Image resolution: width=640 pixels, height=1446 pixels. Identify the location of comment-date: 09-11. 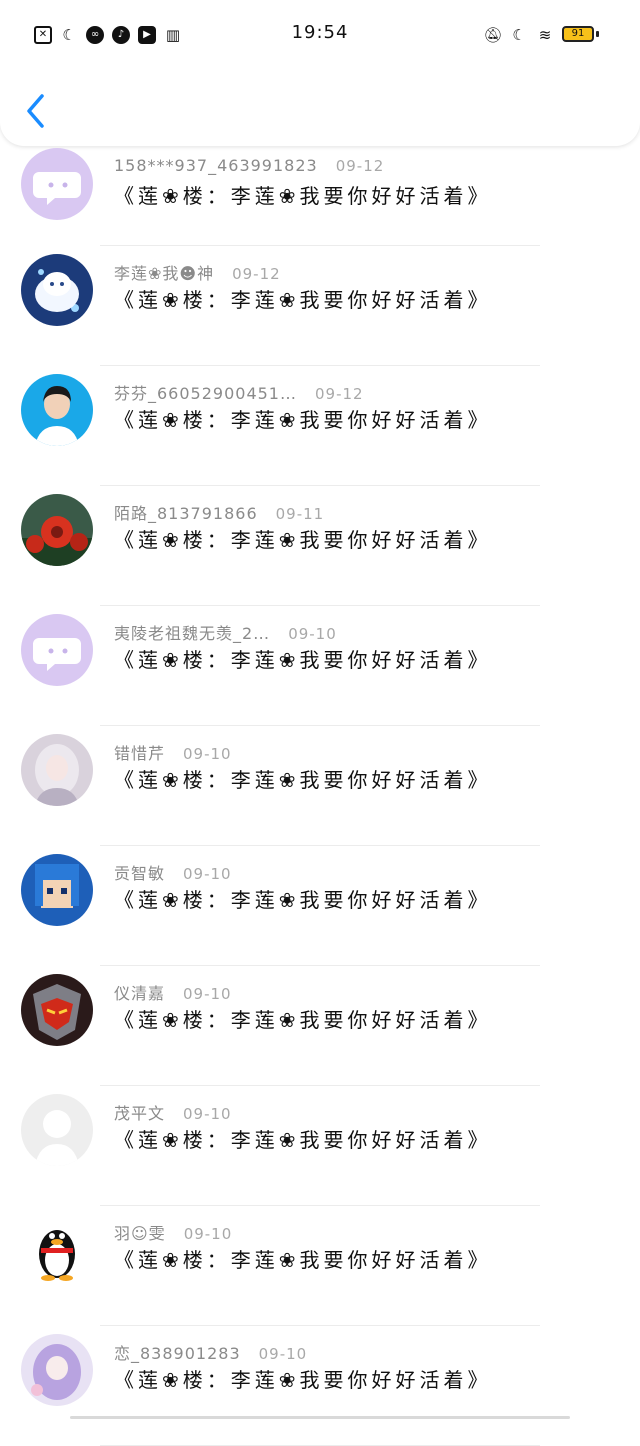
(300, 514).